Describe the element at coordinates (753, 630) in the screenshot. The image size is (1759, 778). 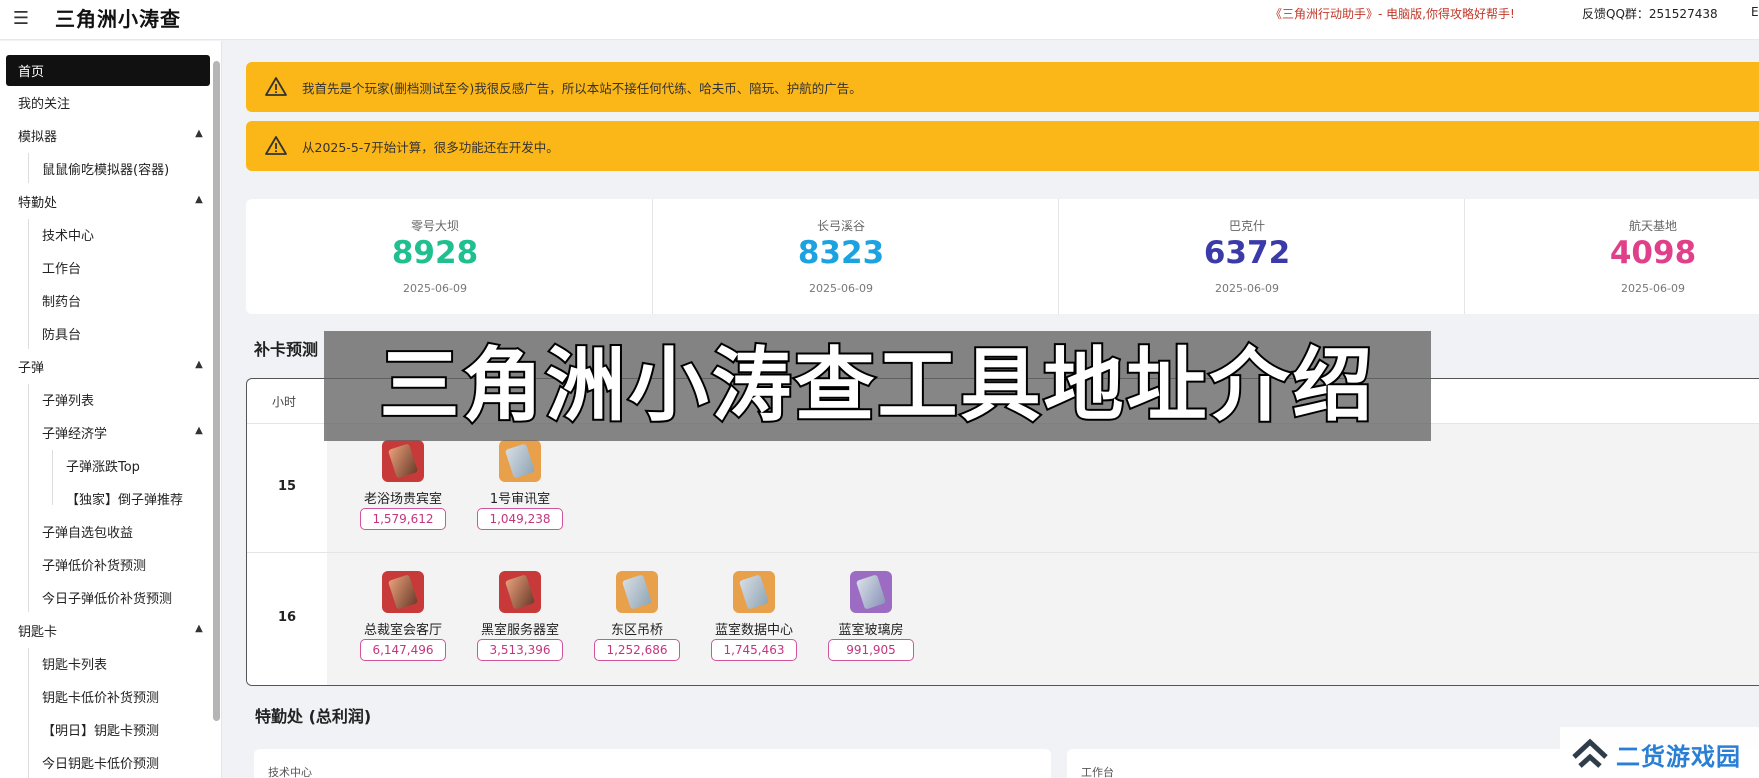
I see `room-name: 蓝室数据中心` at that location.